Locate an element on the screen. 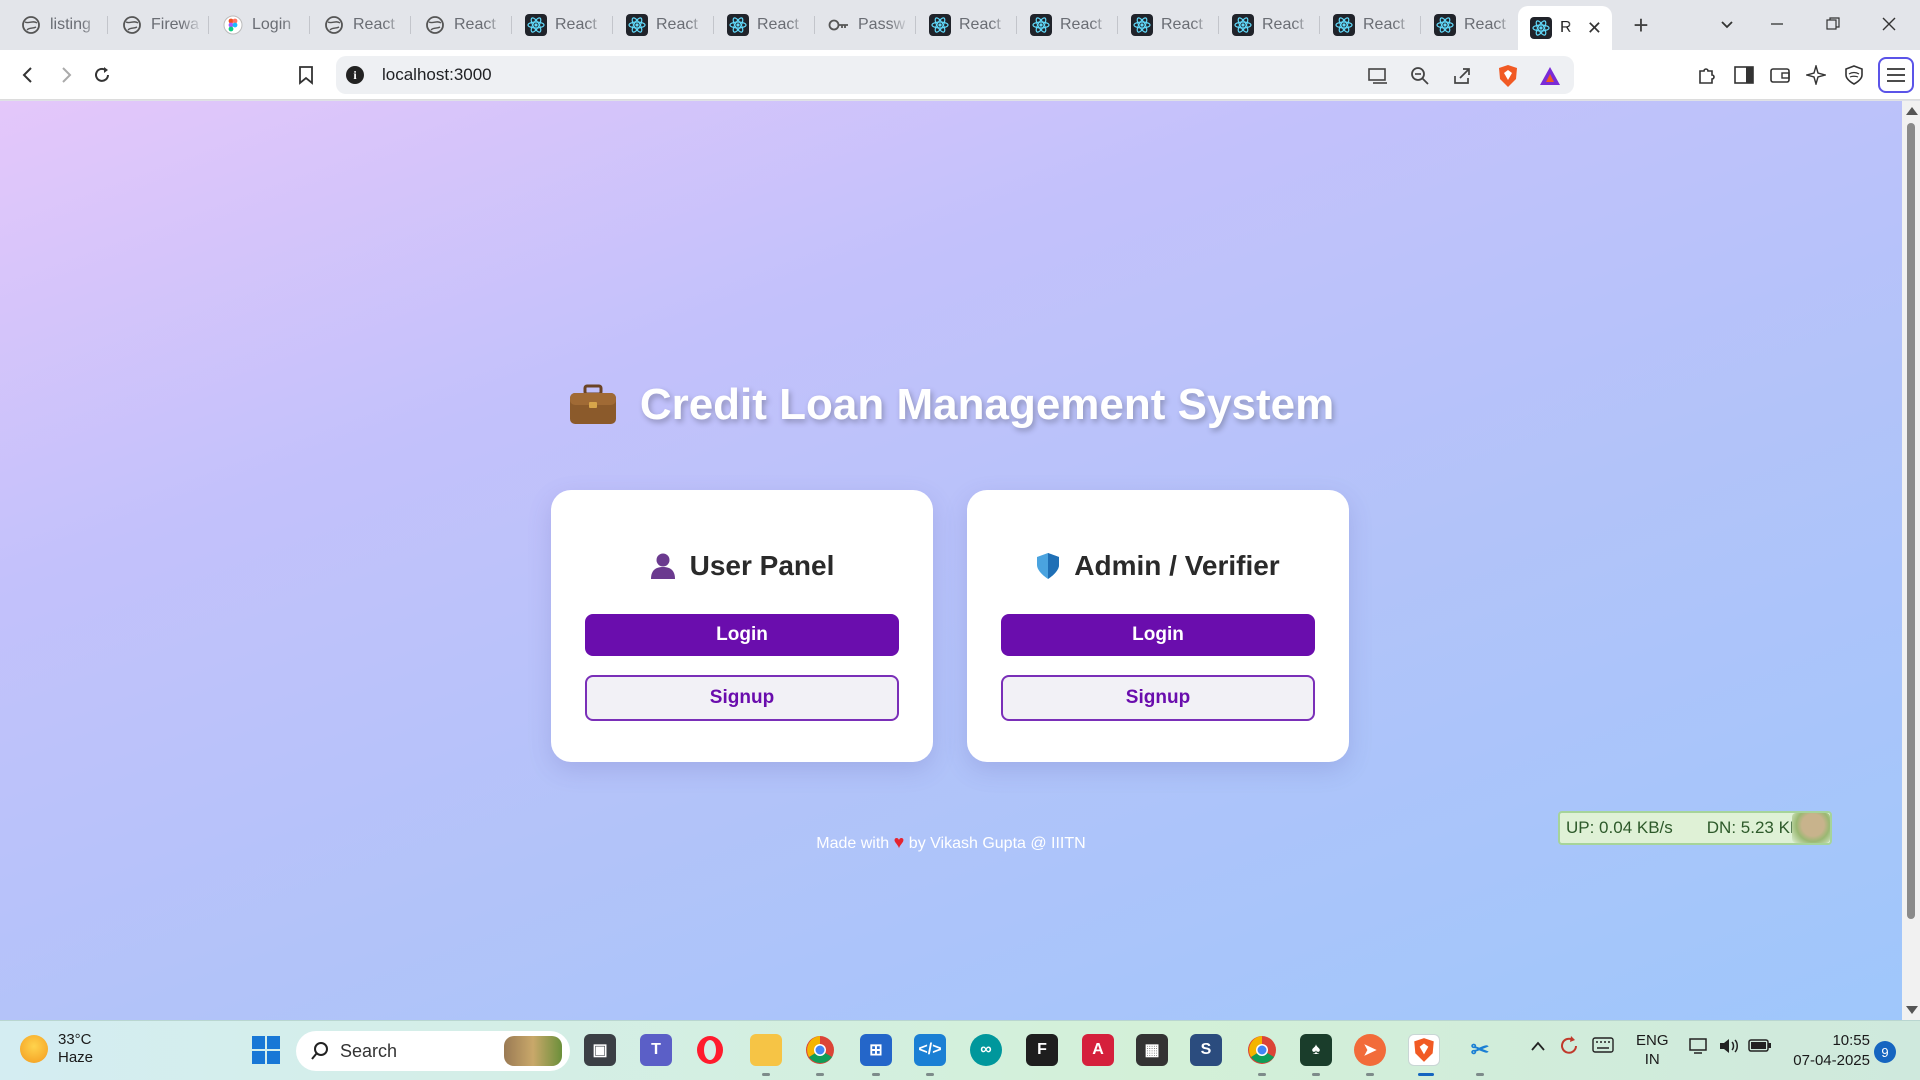 Image resolution: width=1920 pixels, height=1080 pixels. browser-toolbar: i localhost:3000 is located at coordinates (960, 75).